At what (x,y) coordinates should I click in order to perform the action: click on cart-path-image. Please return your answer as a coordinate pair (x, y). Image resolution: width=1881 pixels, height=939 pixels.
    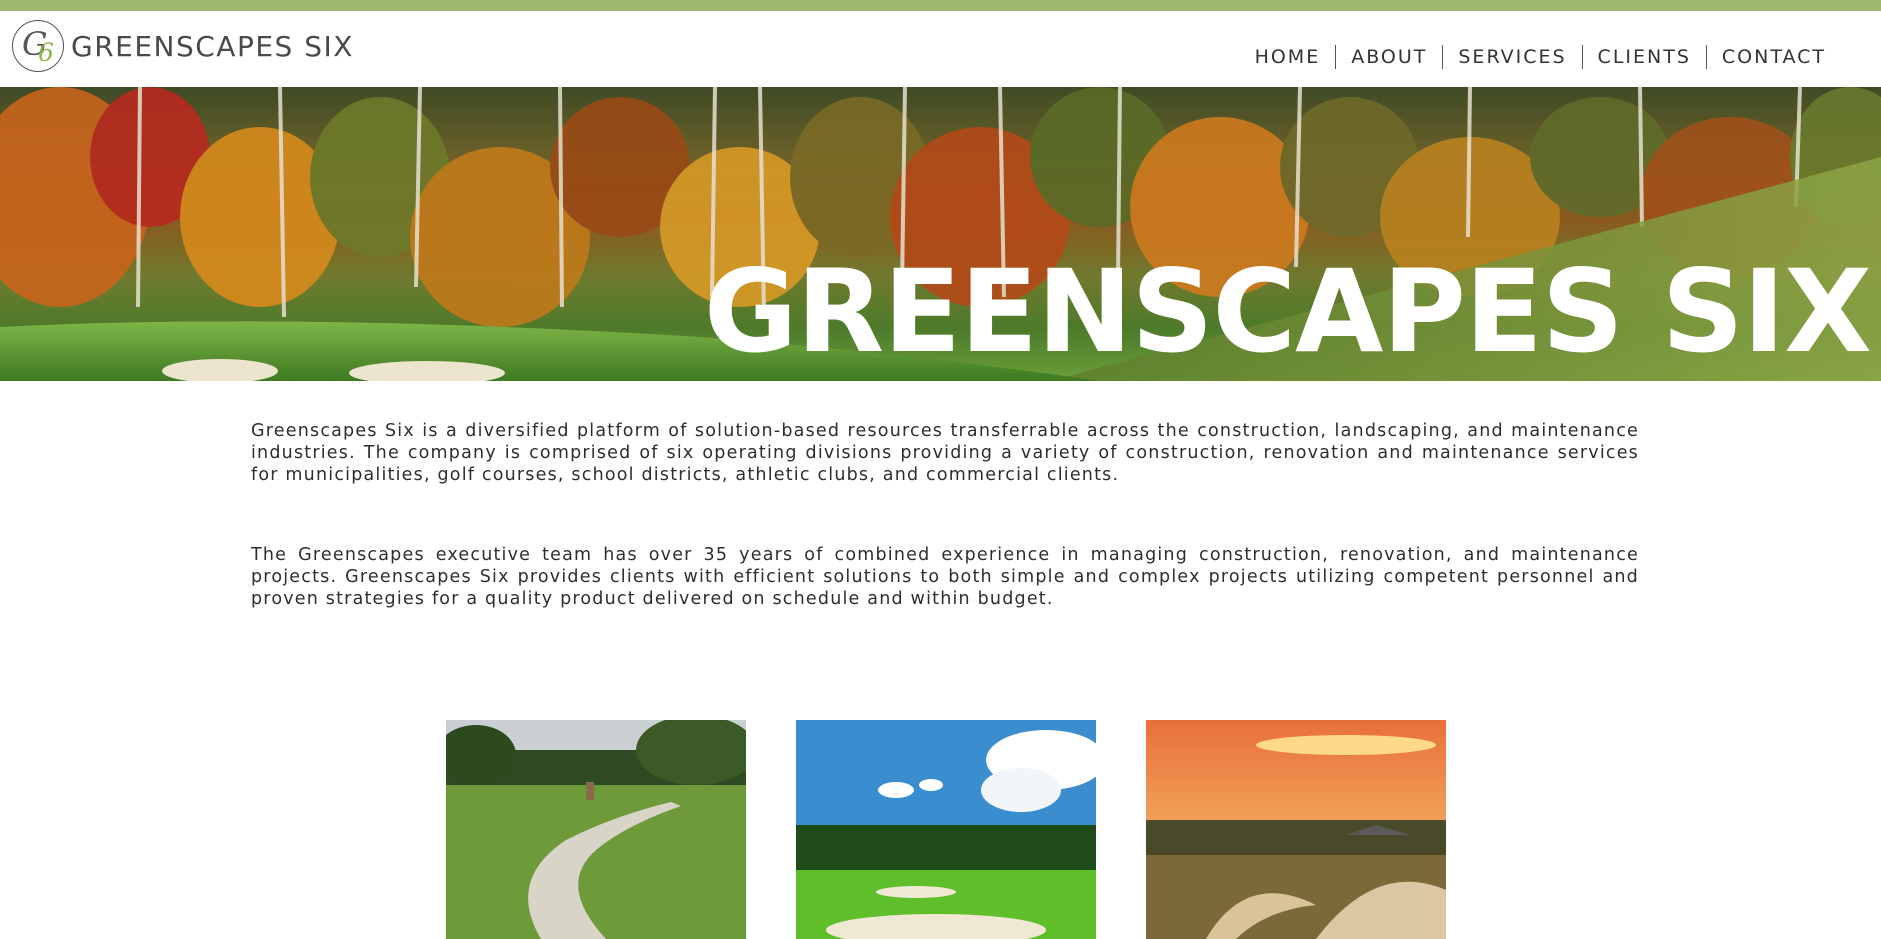
    Looking at the image, I should click on (596, 829).